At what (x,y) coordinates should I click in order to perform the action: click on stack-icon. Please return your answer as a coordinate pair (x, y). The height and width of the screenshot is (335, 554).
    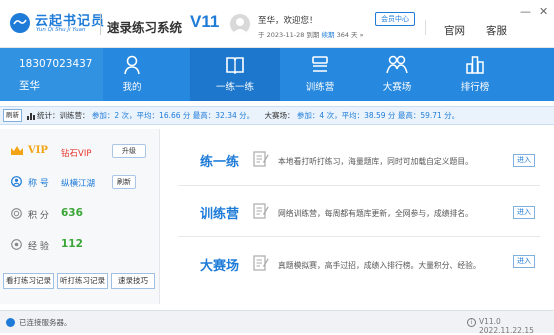
    Looking at the image, I should click on (320, 64).